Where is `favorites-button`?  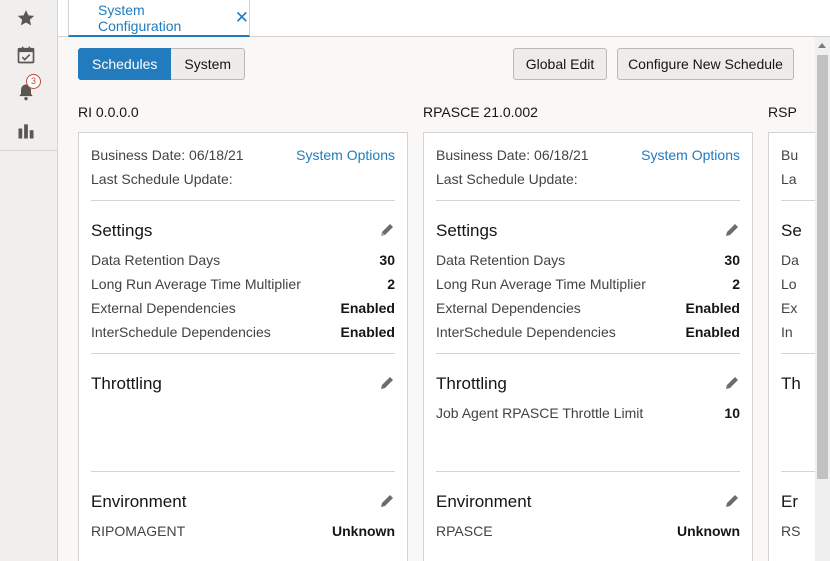
favorites-button is located at coordinates (26, 18).